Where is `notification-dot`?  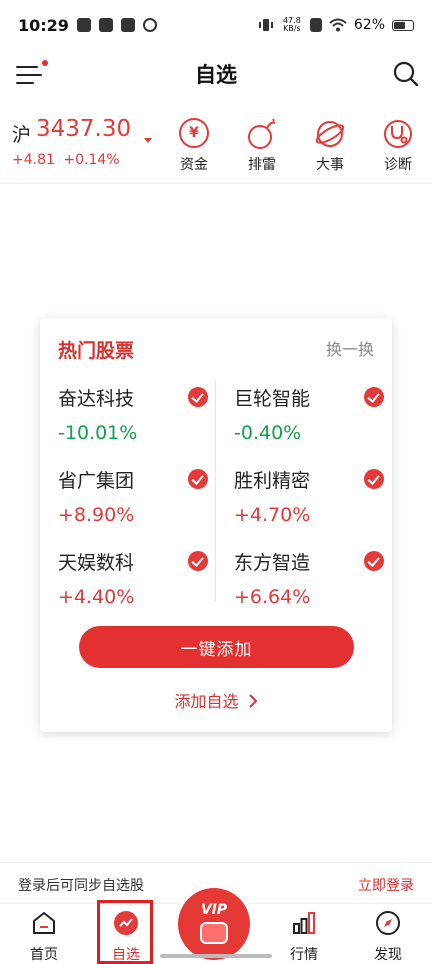 notification-dot is located at coordinates (45, 63).